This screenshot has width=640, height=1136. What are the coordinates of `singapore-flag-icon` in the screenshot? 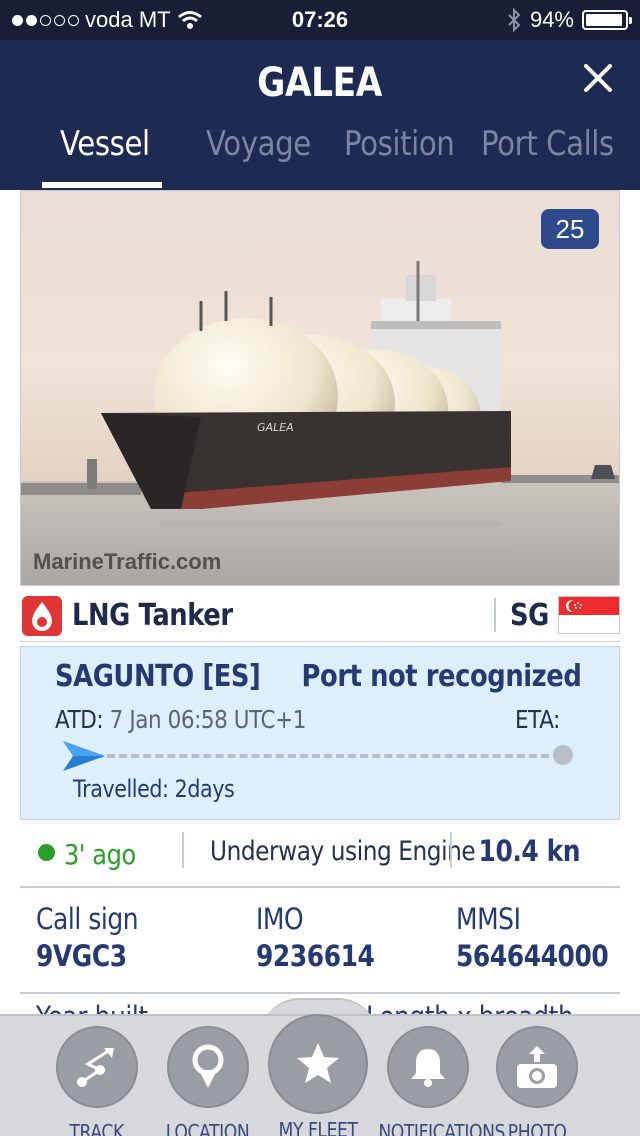 It's located at (589, 615).